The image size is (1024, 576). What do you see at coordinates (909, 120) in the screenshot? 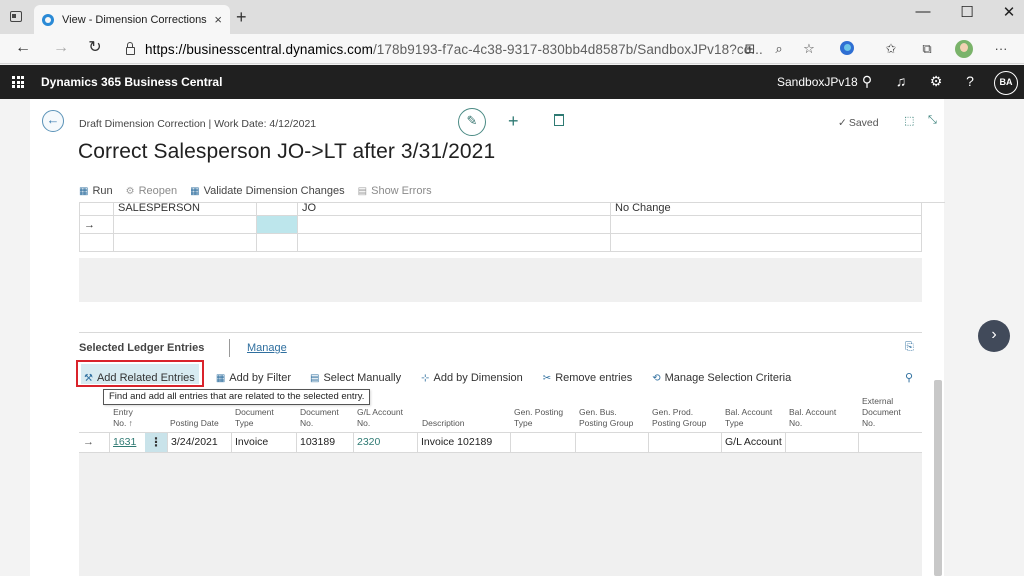
I see `open-new-window-icon: ⬚` at bounding box center [909, 120].